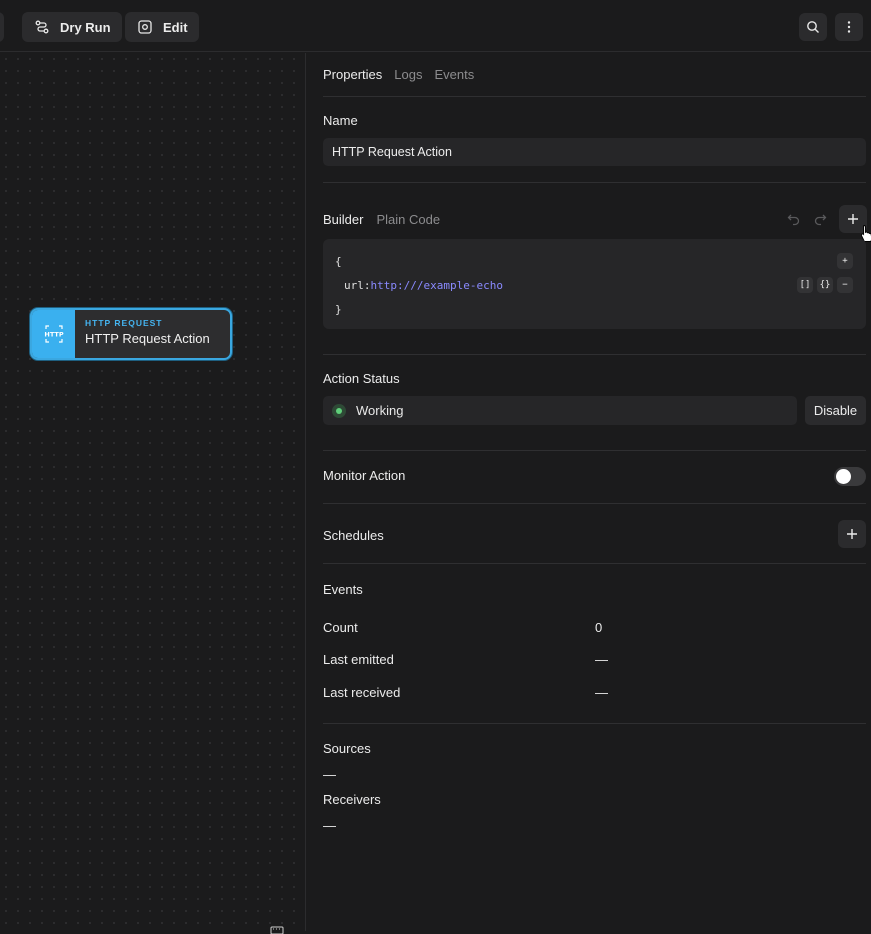  Describe the element at coordinates (338, 261) in the screenshot. I see `code-open-brace: {` at that location.